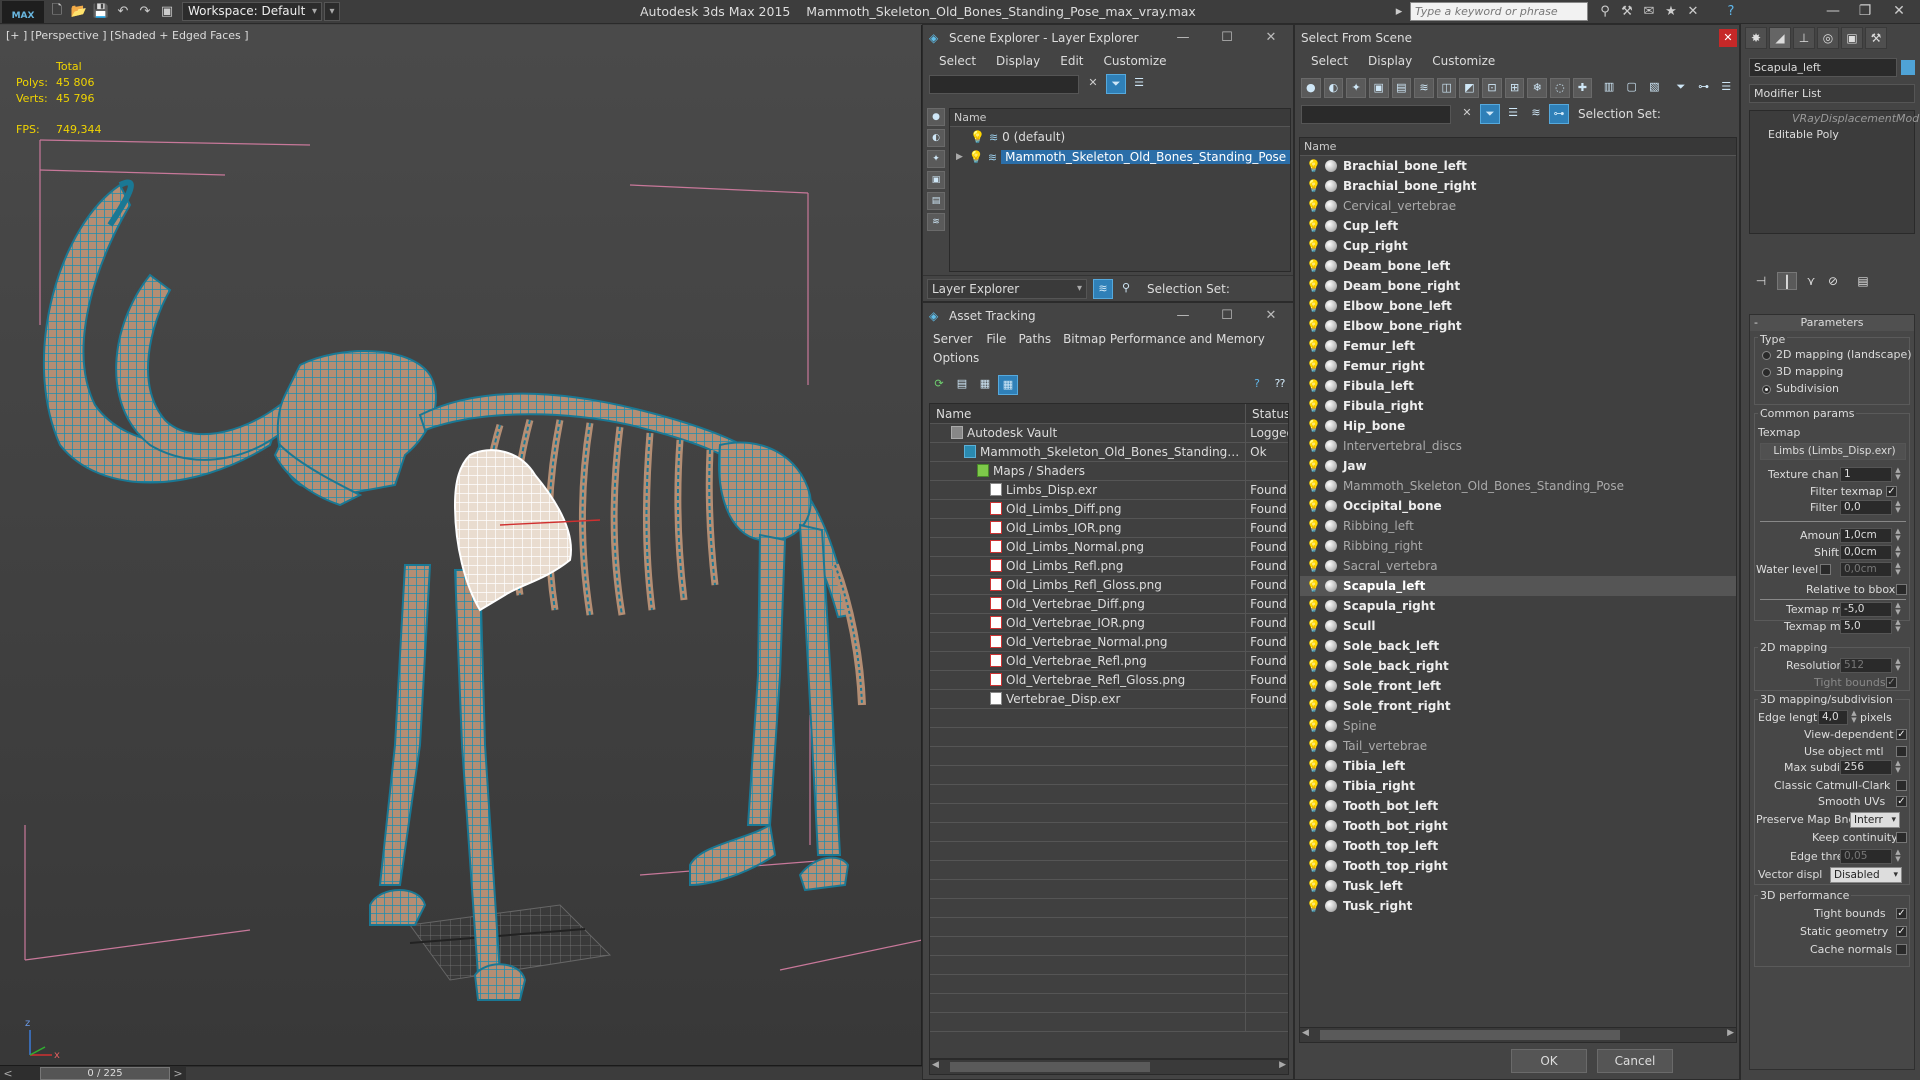 The image size is (1920, 1080). I want to click on create-tab-icon: ✸, so click(1756, 38).